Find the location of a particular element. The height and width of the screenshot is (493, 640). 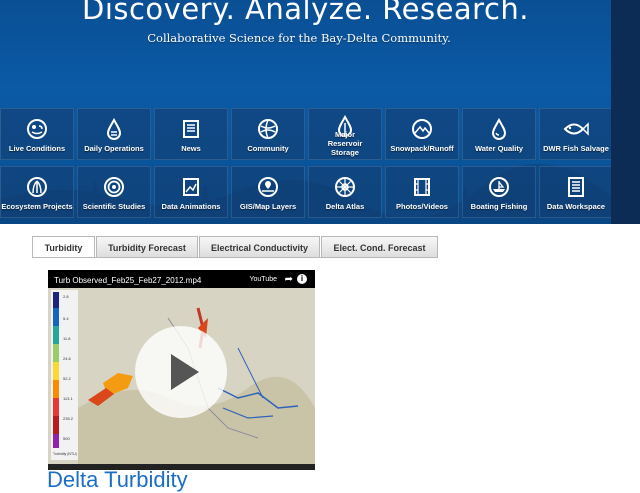

tile-data-workspace: Data Workspace is located at coordinates (575, 192).